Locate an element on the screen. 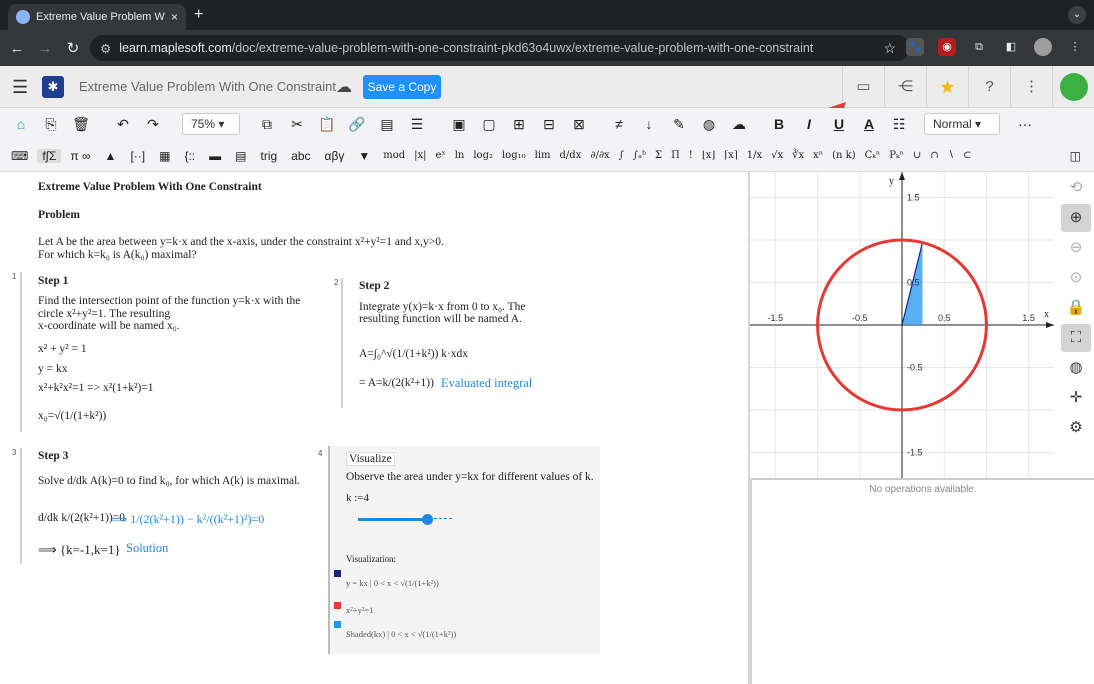 This screenshot has height=684, width=1094. math-power: xⁿ is located at coordinates (818, 155).